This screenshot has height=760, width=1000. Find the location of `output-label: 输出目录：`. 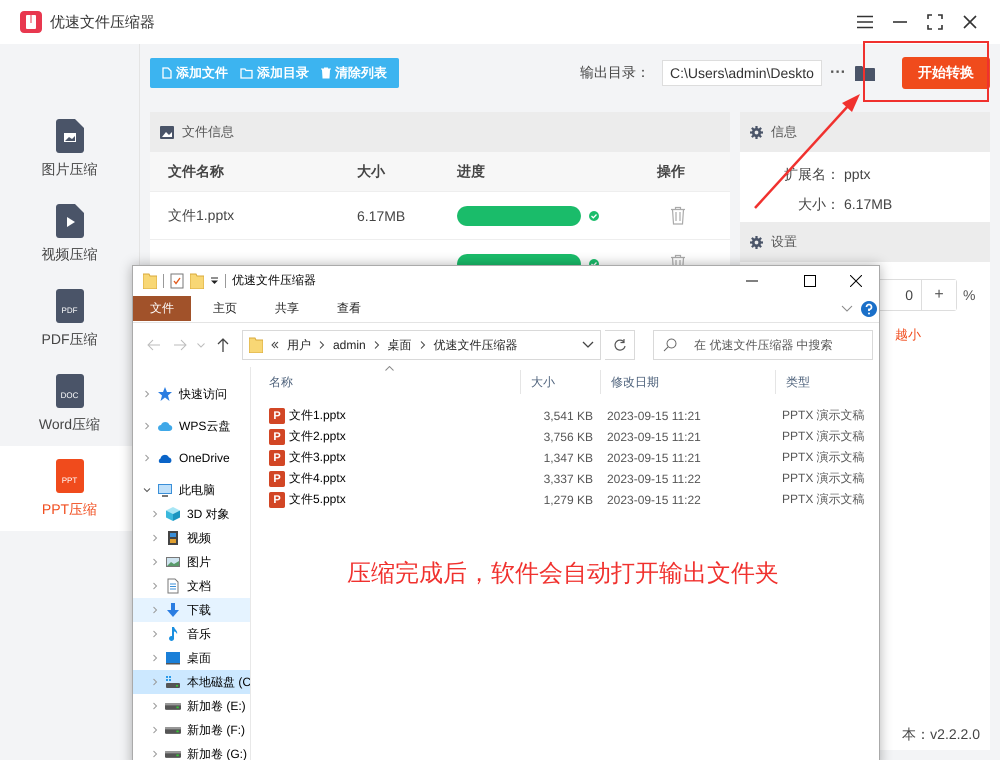

output-label: 输出目录： is located at coordinates (615, 73).